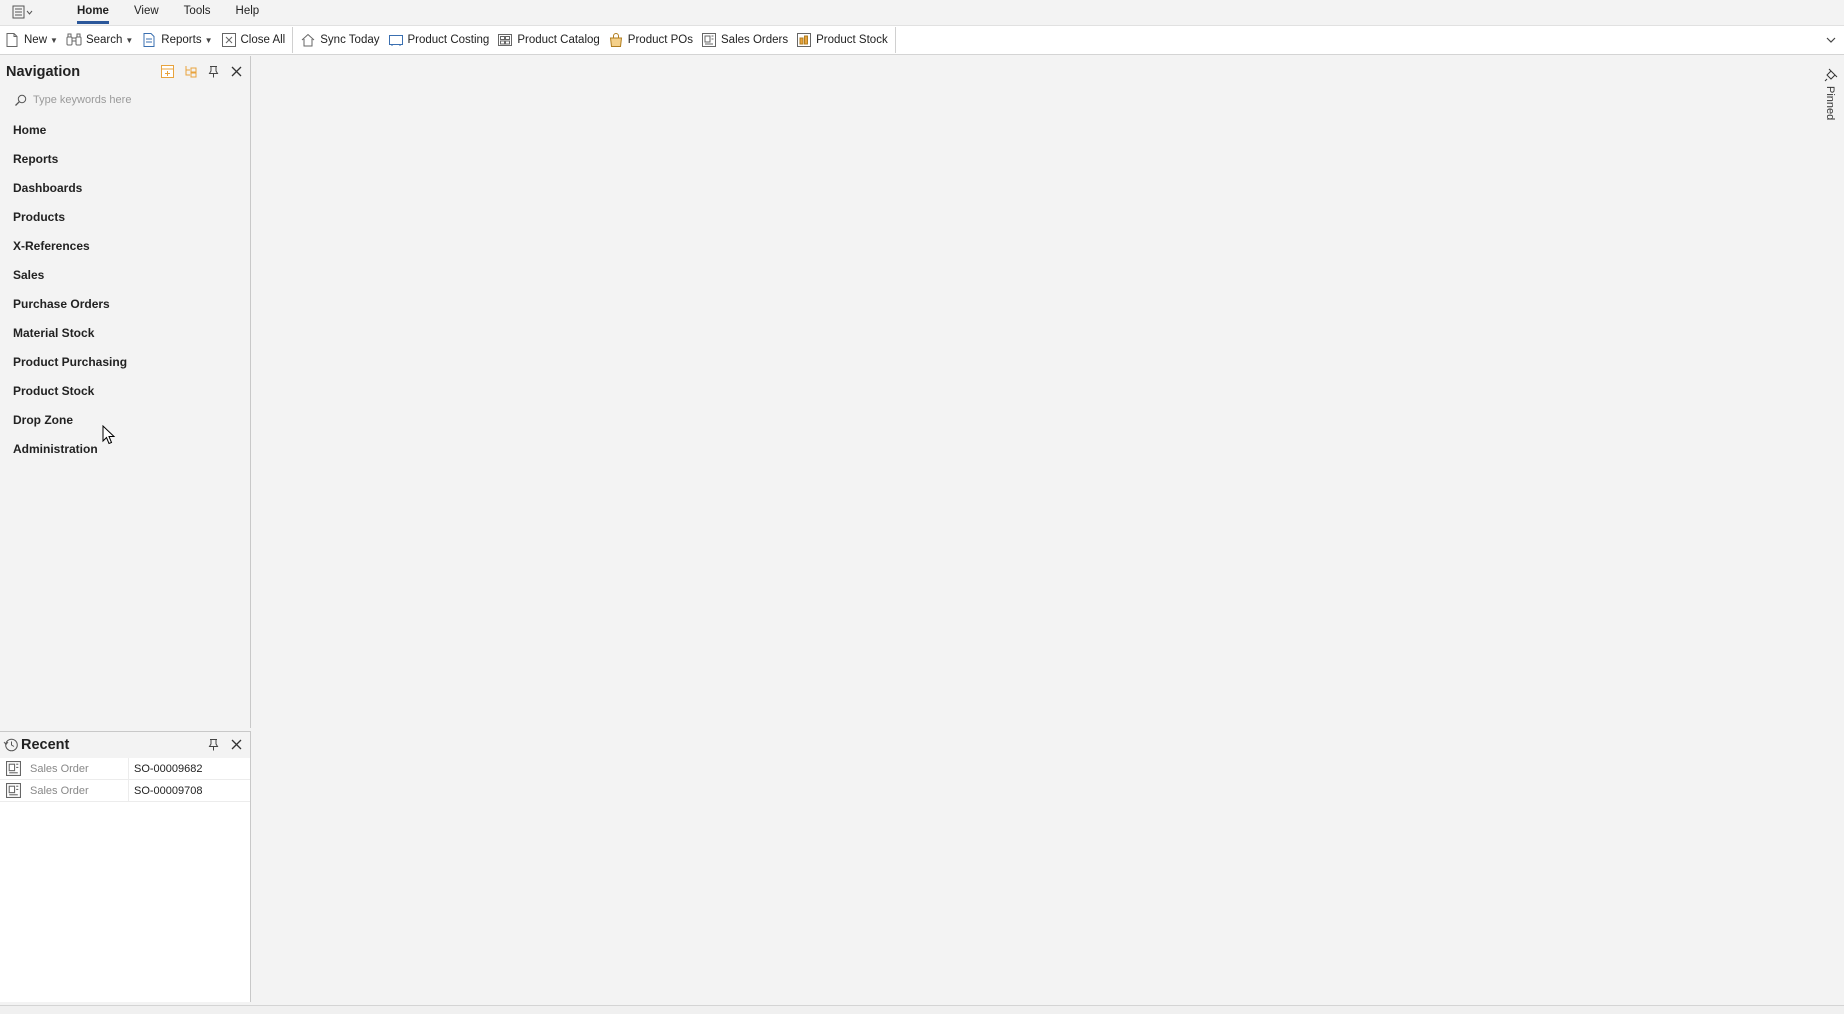 Image resolution: width=1844 pixels, height=1014 pixels. Describe the element at coordinates (505, 40) in the screenshot. I see `product-catalog-icon` at that location.